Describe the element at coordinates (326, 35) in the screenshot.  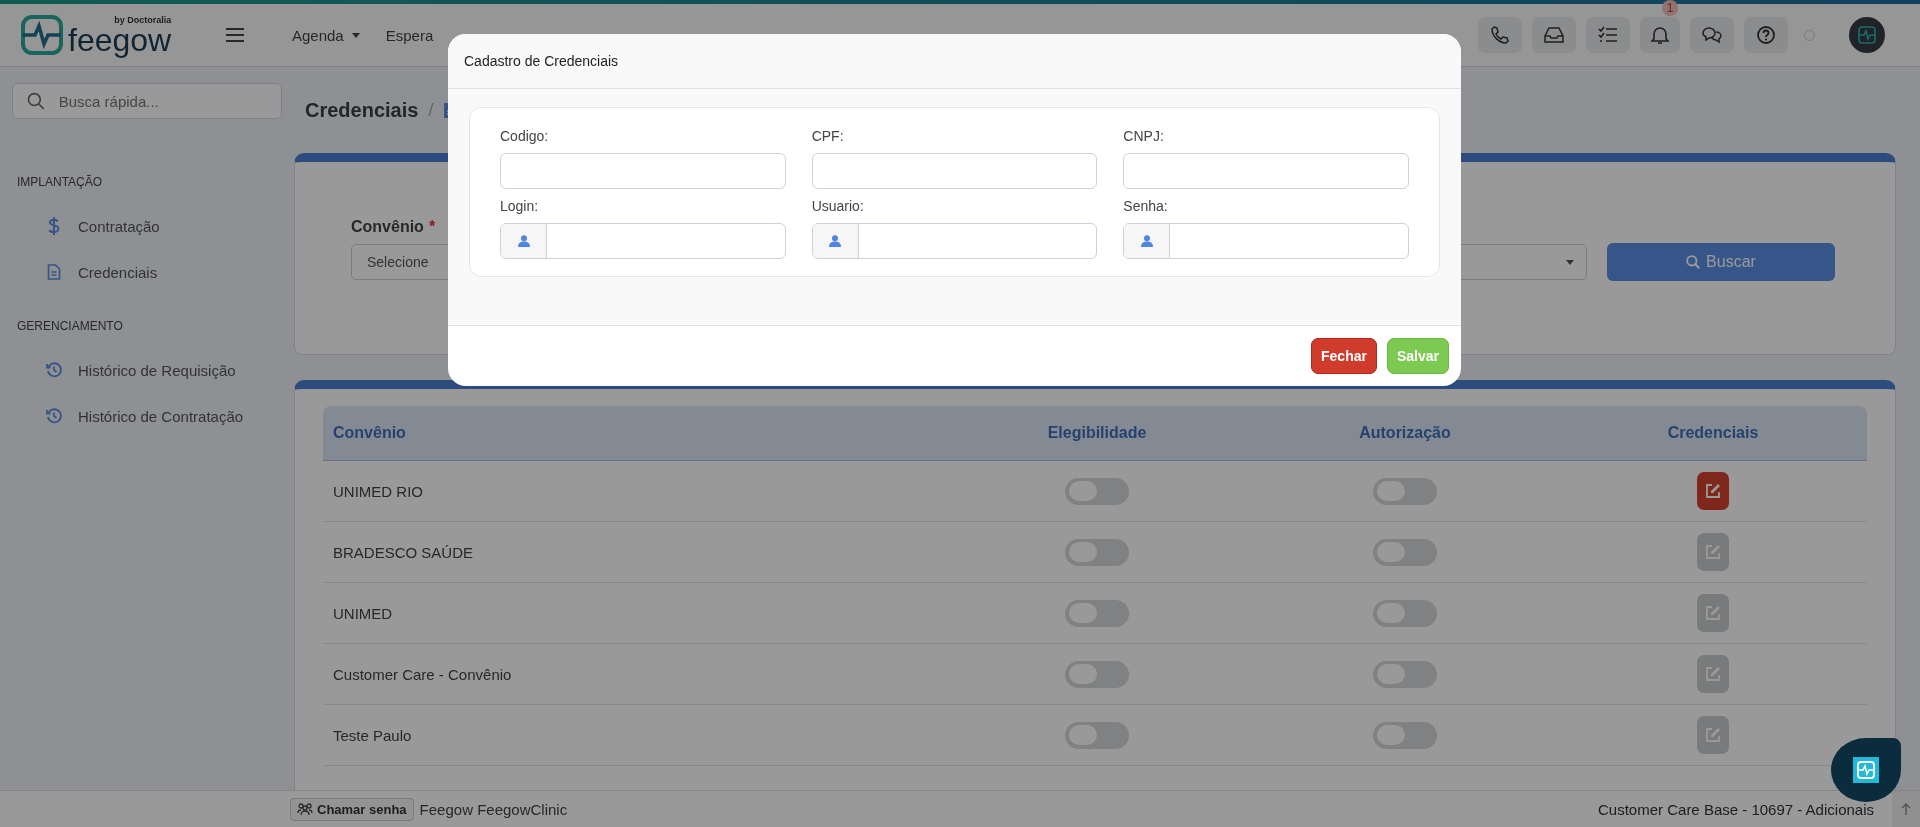
I see `nav-link: Agenda` at that location.